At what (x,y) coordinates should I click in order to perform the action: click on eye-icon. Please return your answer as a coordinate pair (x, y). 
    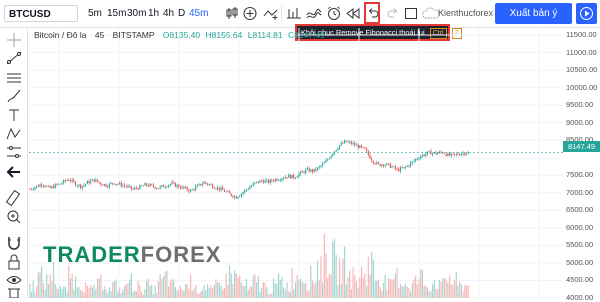
    Looking at the image, I should click on (14, 280).